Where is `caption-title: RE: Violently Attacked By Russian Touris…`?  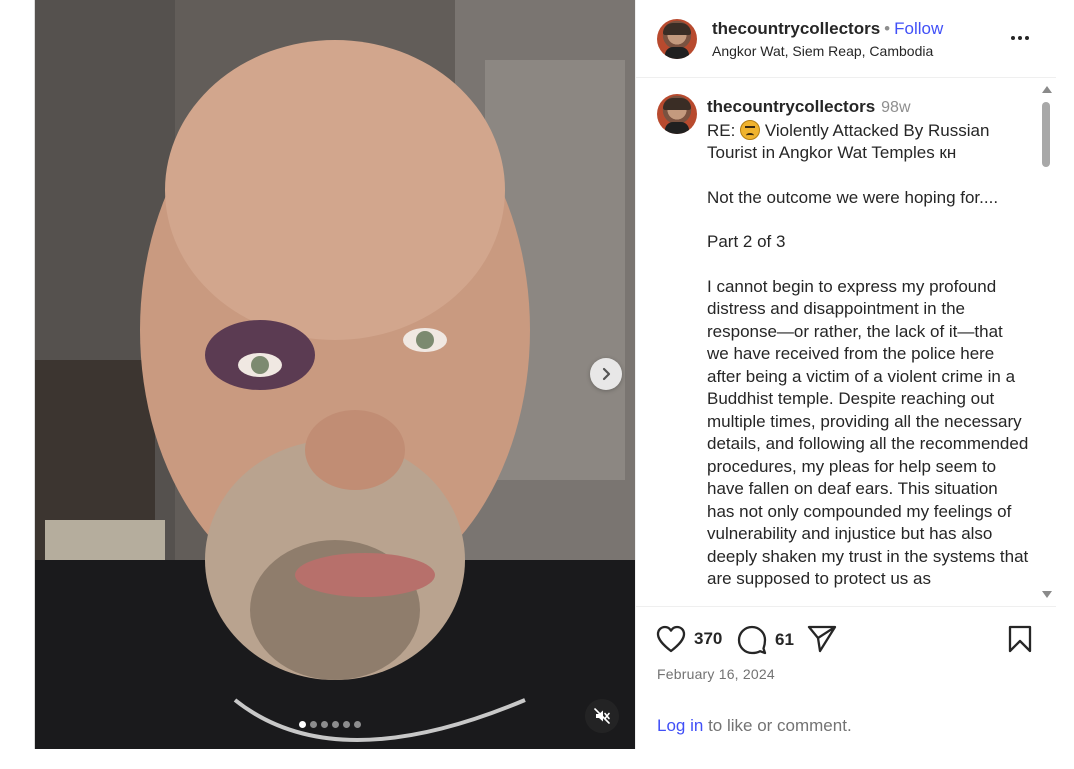
caption-title: RE: Violently Attacked By Russian Touris… is located at coordinates (868, 142).